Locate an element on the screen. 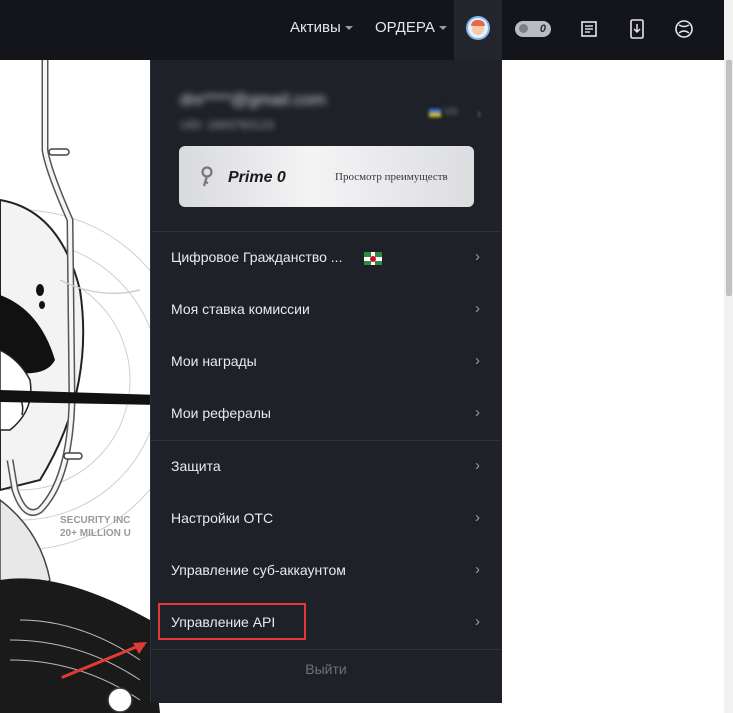  menu-item-label: Моя ставка комиссии is located at coordinates (240, 309).